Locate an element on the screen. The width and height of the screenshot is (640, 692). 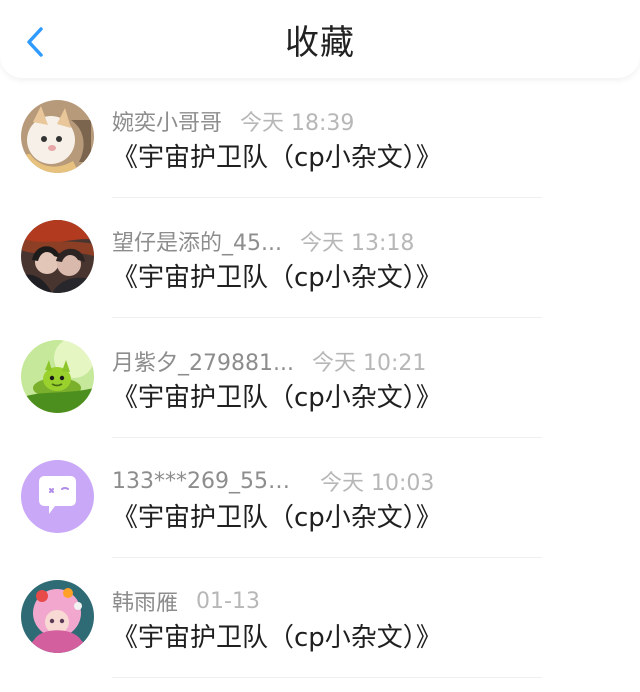
item-meta: 望仔是添的_45... 今天 13:18 is located at coordinates (263, 241).